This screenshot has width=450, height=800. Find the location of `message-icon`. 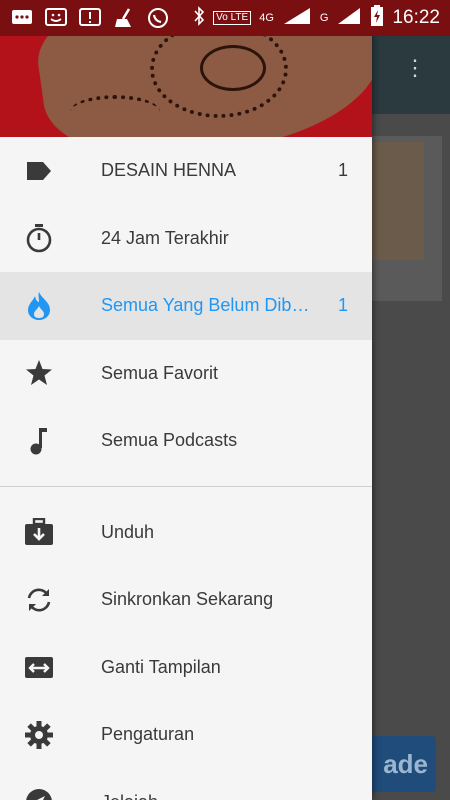

message-icon is located at coordinates (22, 18).